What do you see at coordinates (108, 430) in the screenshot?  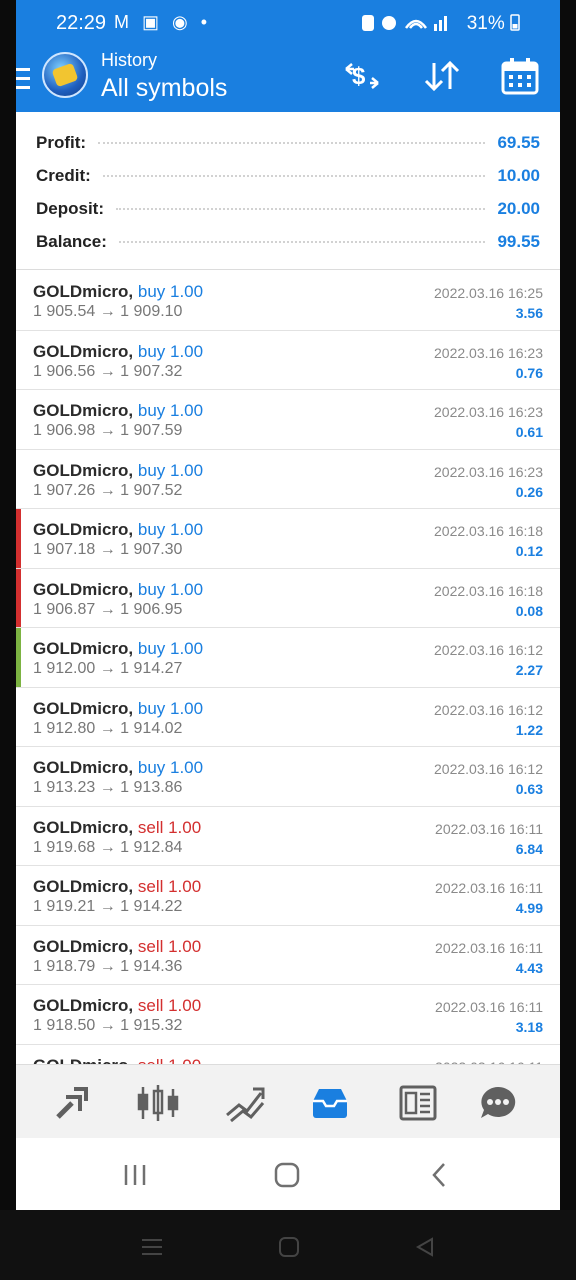 I see `trade-prices: 1 906.98 → 1 907.59` at bounding box center [108, 430].